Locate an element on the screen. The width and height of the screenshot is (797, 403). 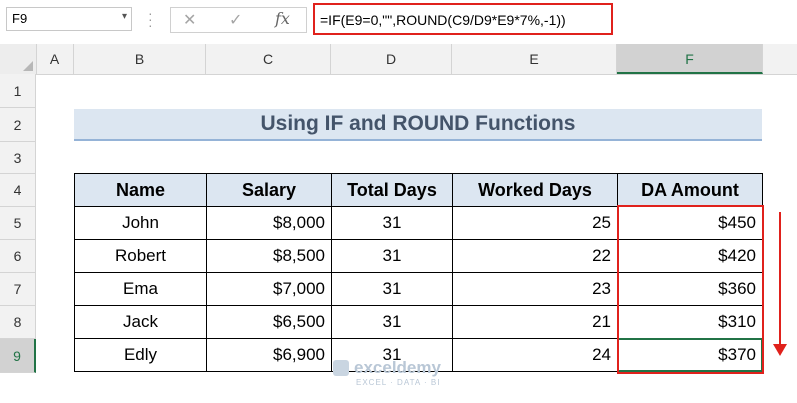
select-all-button is located at coordinates (18, 59).